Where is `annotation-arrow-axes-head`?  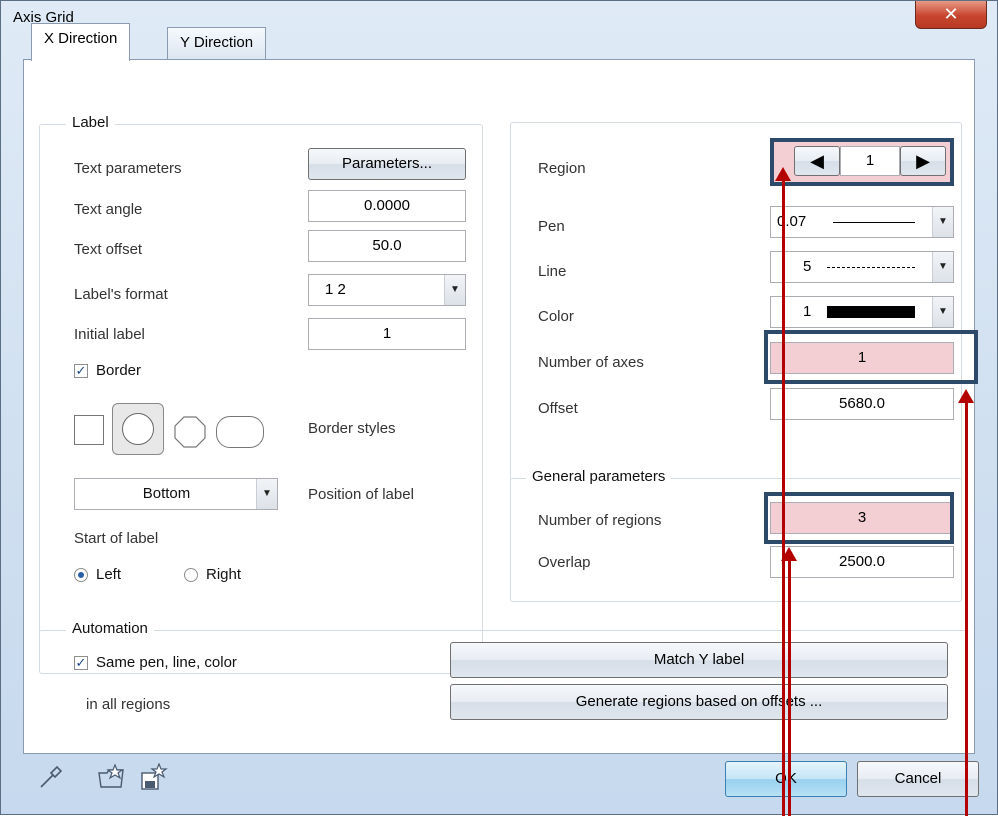
annotation-arrow-axes-head is located at coordinates (966, 396).